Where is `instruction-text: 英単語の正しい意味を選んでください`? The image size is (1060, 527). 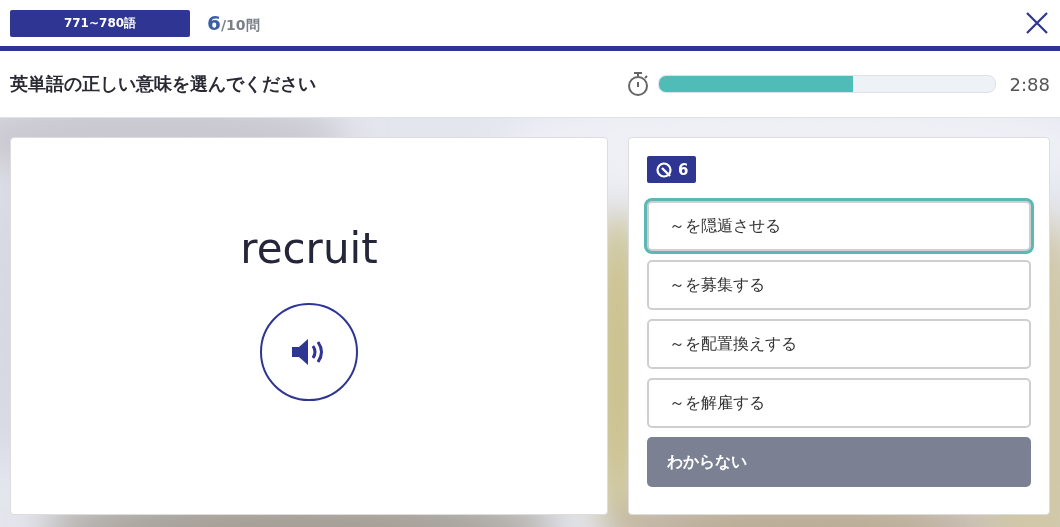
instruction-text: 英単語の正しい意味を選んでください is located at coordinates (163, 84).